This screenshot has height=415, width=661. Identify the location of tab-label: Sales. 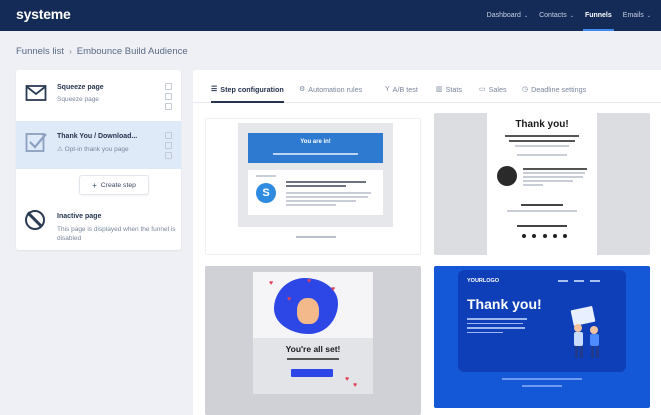
(497, 89).